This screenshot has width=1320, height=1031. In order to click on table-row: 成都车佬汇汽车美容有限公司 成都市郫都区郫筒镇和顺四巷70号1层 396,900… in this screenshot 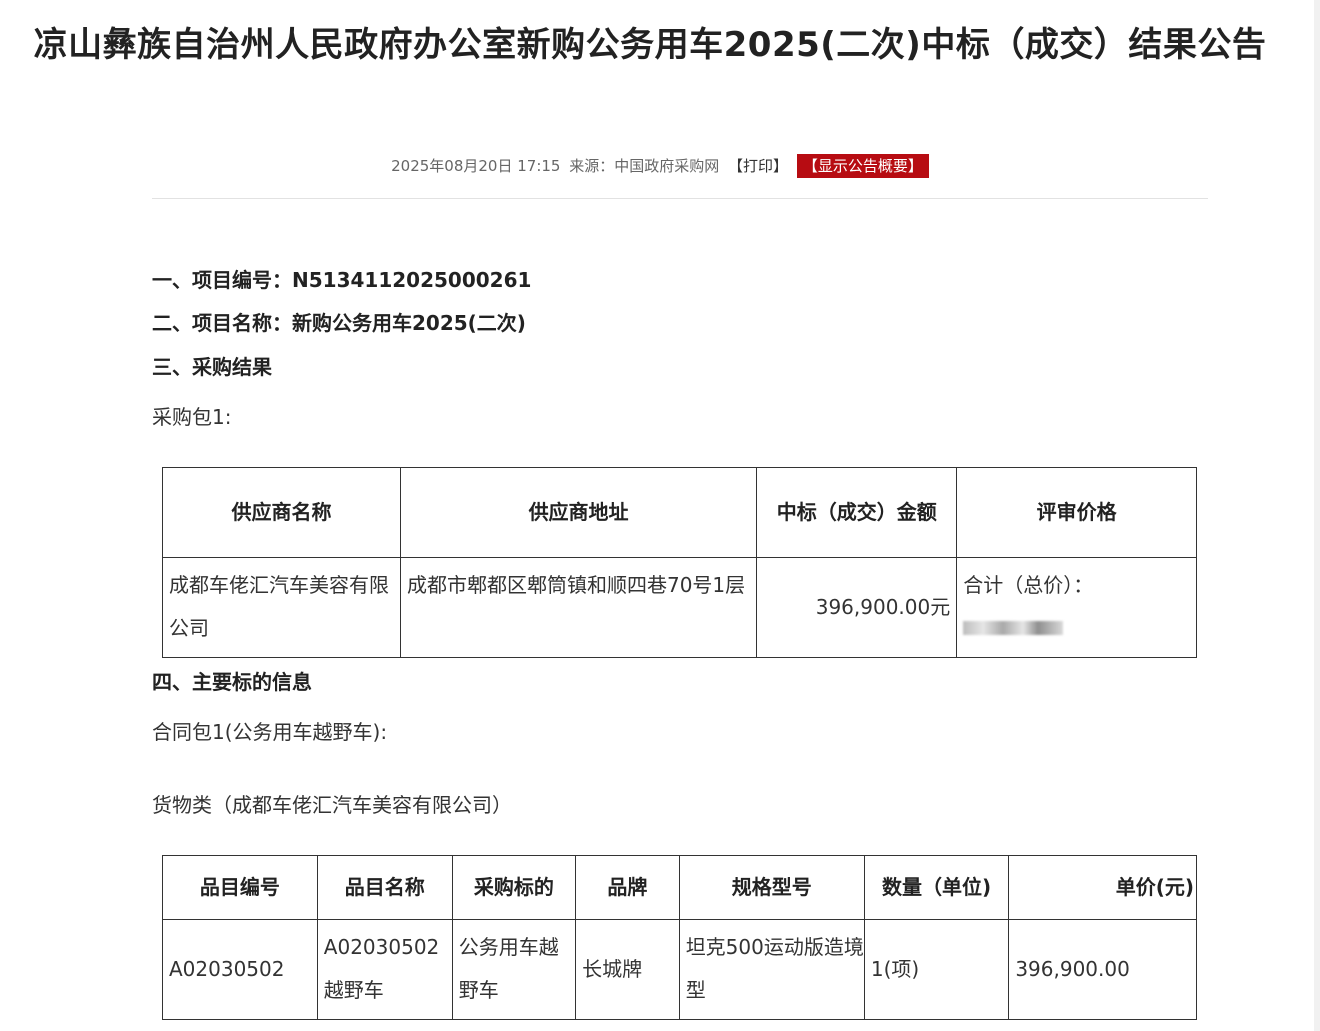, I will do `click(679, 607)`.